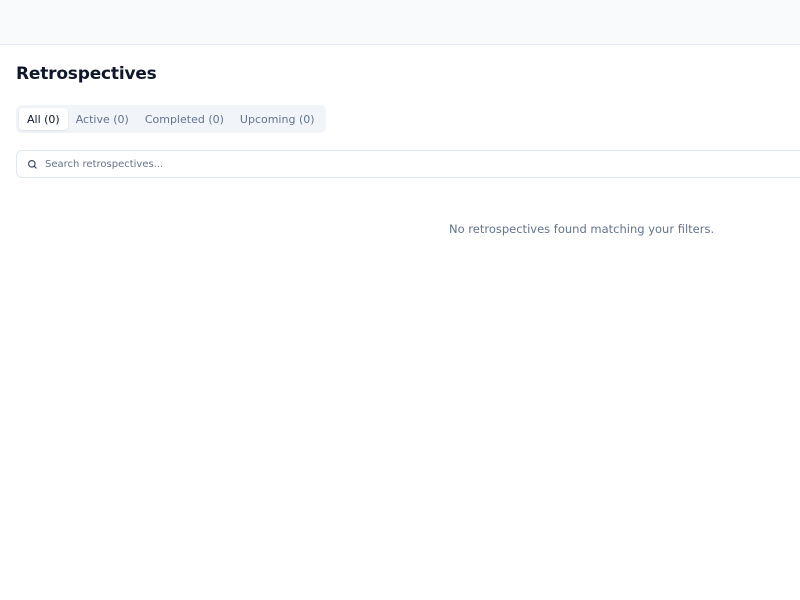 The height and width of the screenshot is (600, 800). I want to click on search-input, so click(395, 164).